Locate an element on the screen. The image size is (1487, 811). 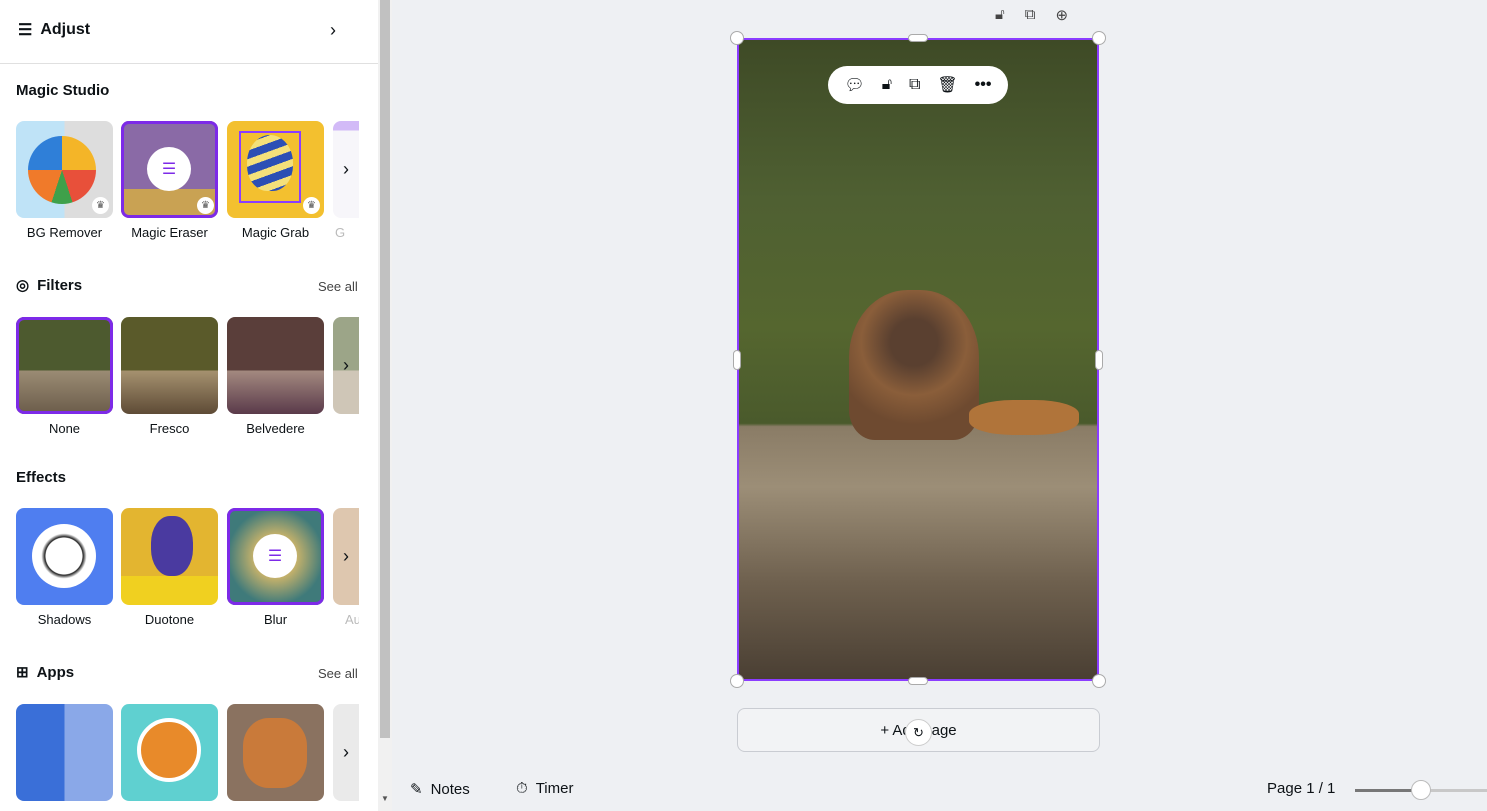
effects-row: Shadows Duotone ☰ Blur Au › is located at coordinates (187, 568).